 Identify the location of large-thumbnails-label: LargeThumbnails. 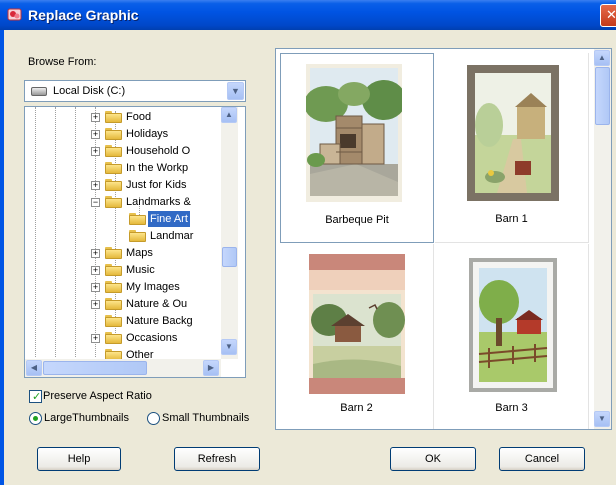
(86, 418).